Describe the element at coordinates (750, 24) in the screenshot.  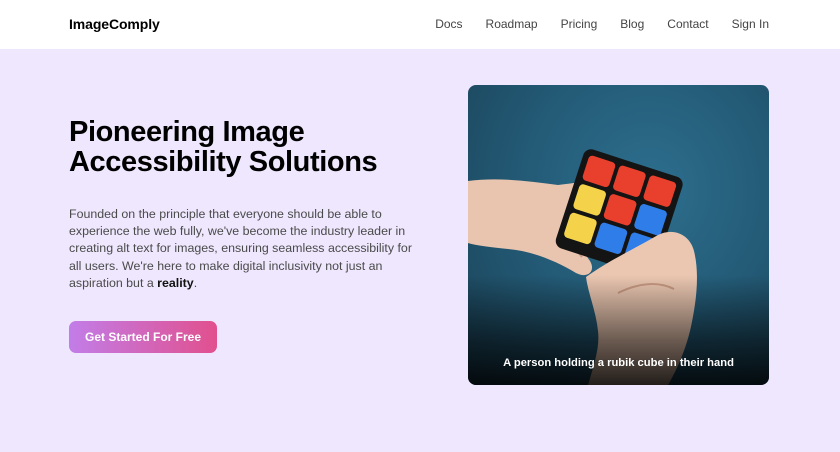
I see `nav-link-sign-in: Sign In` at that location.